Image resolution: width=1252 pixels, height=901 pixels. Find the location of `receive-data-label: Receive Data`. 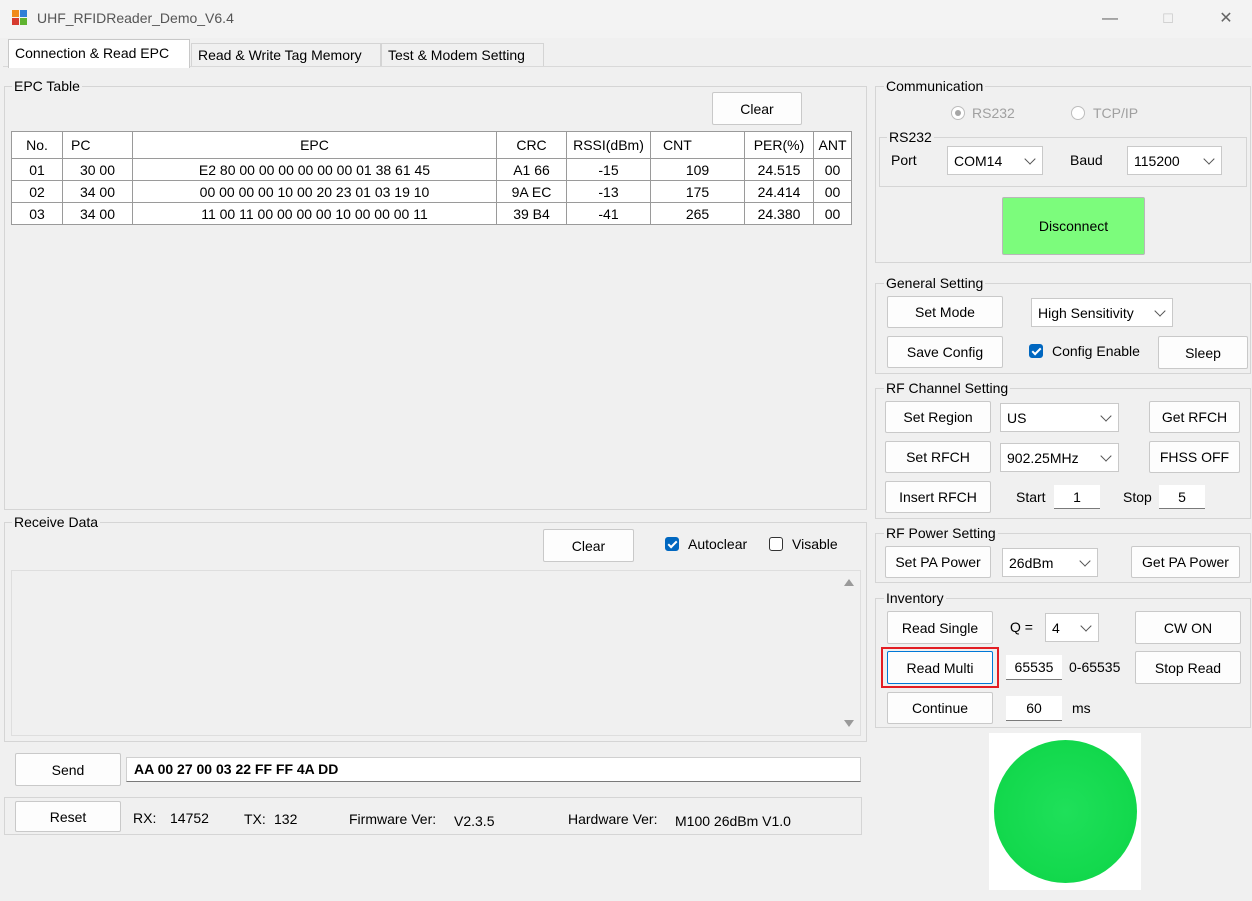

receive-data-label: Receive Data is located at coordinates (56, 522).